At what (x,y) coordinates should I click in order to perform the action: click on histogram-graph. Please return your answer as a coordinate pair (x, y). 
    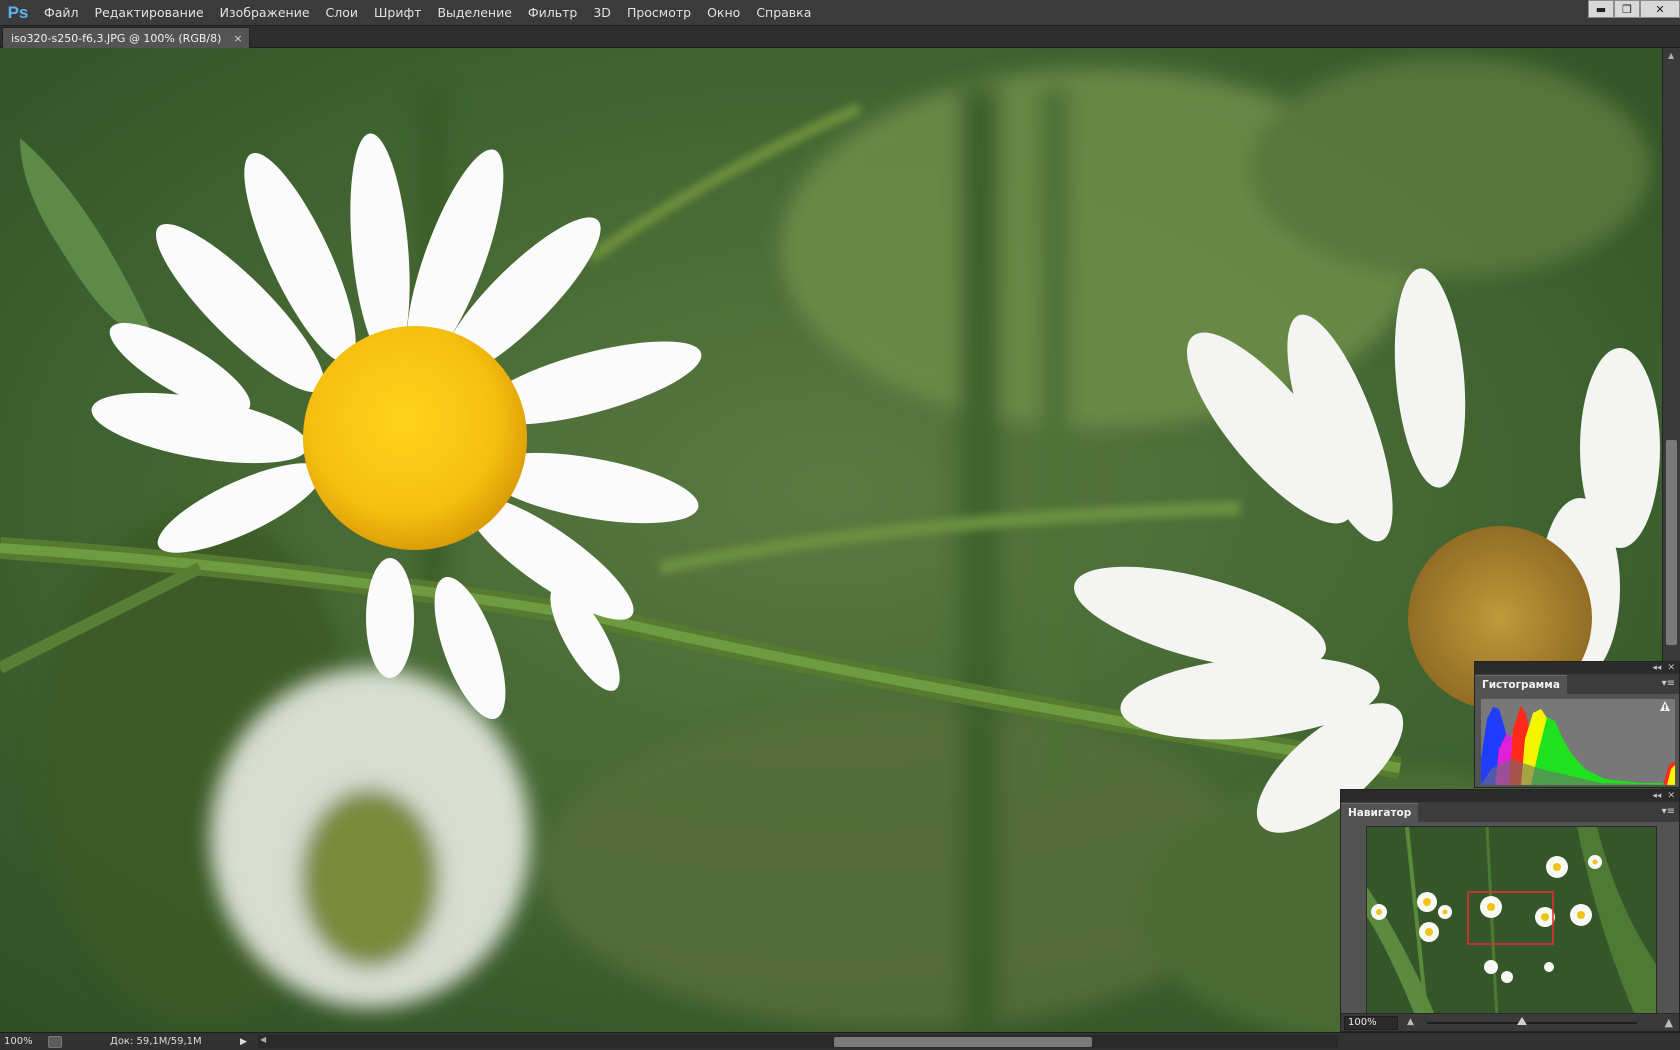
    Looking at the image, I should click on (1578, 742).